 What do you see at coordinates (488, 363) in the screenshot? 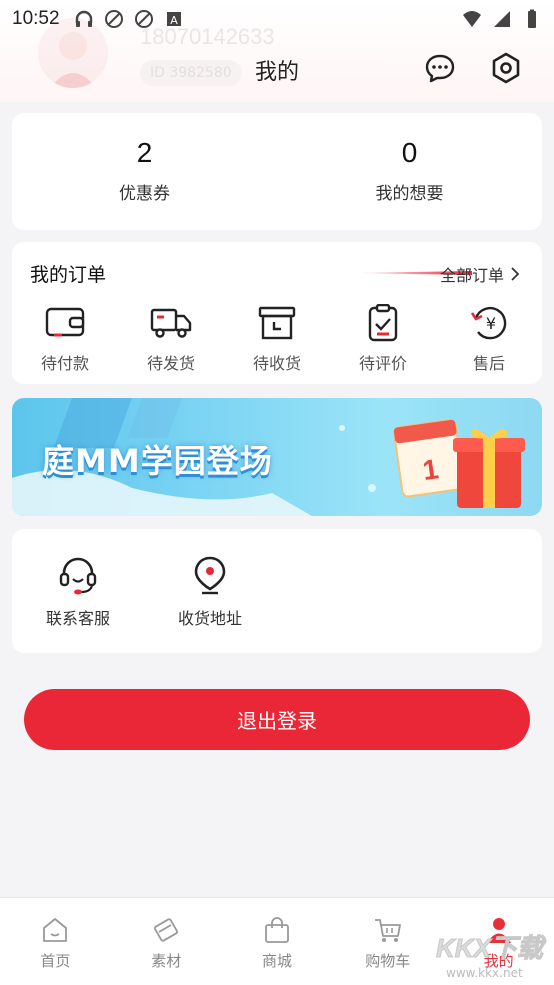
I see `order-label: 售后` at bounding box center [488, 363].